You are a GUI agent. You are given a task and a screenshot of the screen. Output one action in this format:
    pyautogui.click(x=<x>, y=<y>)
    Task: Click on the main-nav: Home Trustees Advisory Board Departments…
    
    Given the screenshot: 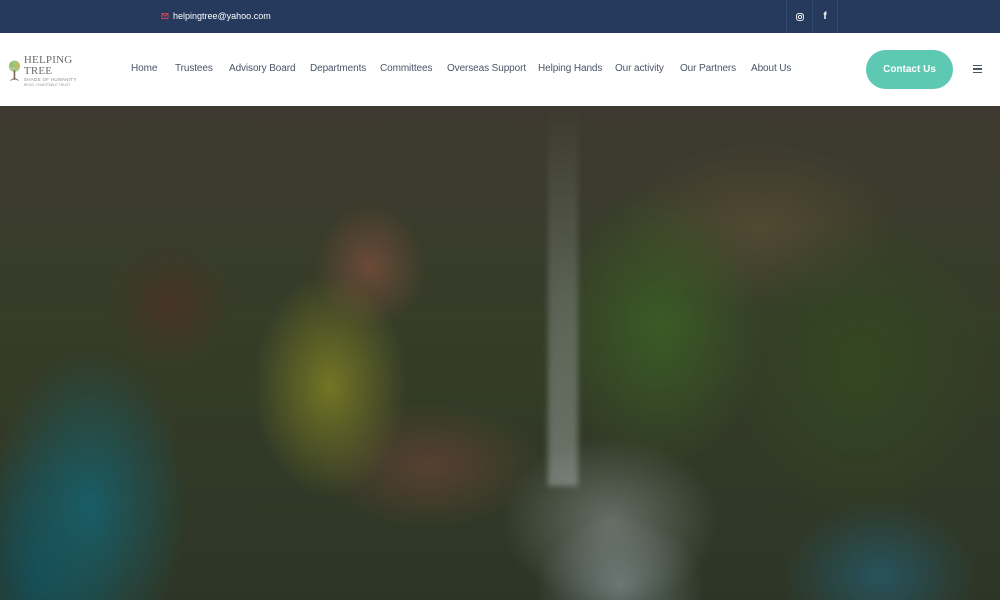 What is the action you would take?
    pyautogui.click(x=500, y=70)
    